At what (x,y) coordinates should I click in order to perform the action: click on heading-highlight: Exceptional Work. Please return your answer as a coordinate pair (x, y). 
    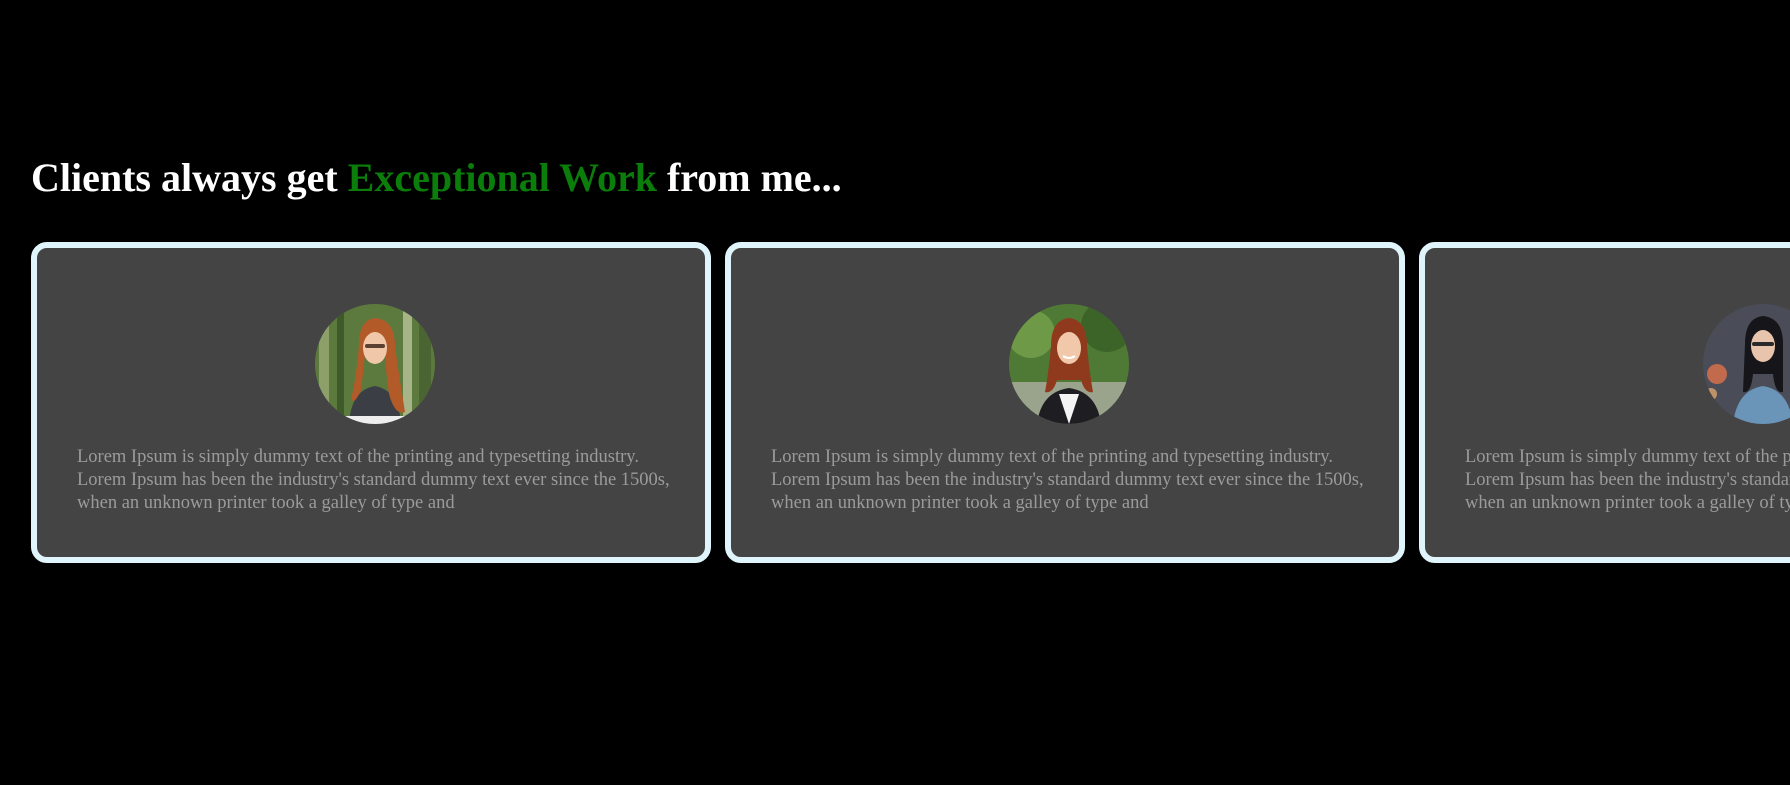
    Looking at the image, I should click on (502, 177).